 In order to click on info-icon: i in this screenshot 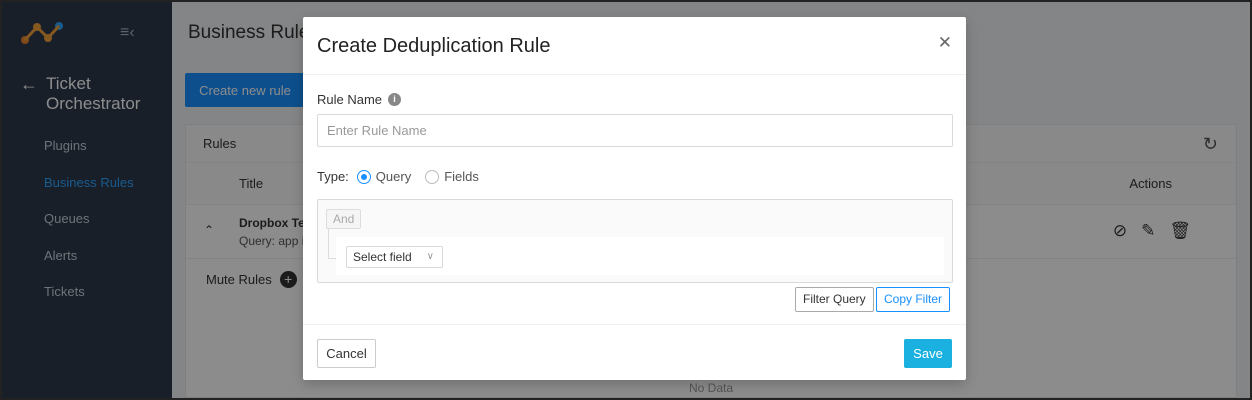, I will do `click(395, 99)`.